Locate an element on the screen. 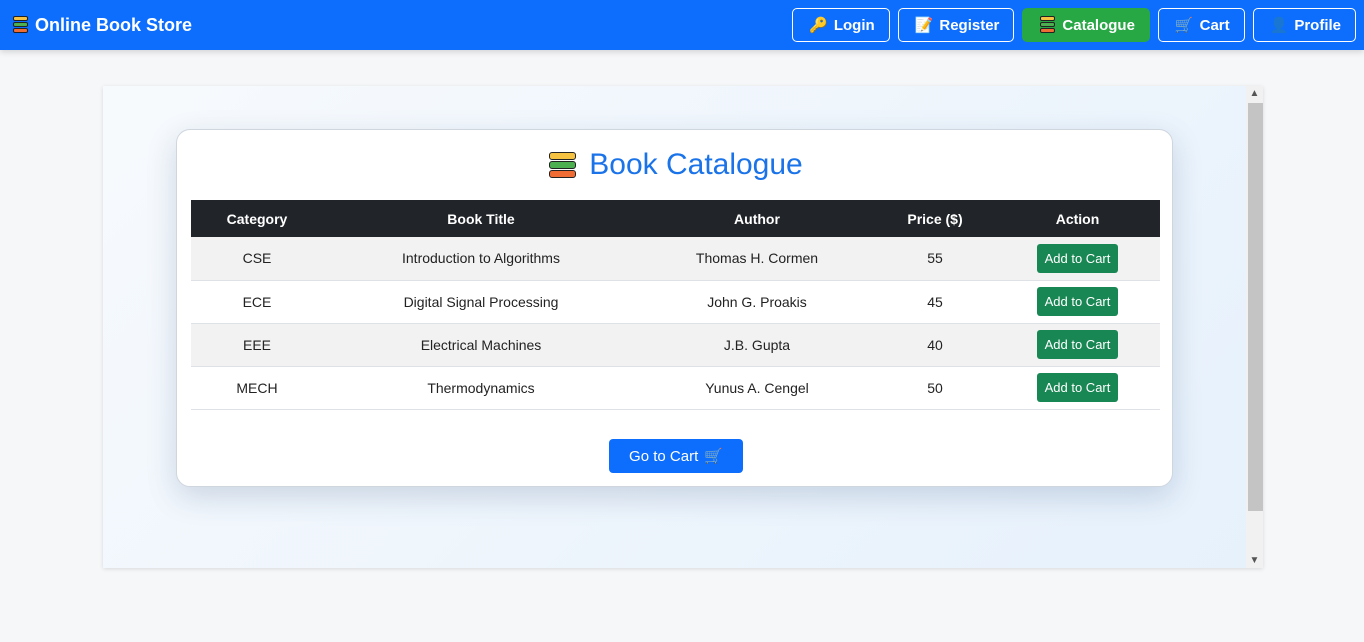 Image resolution: width=1364 pixels, height=642 pixels. cell-price: 45 is located at coordinates (935, 302).